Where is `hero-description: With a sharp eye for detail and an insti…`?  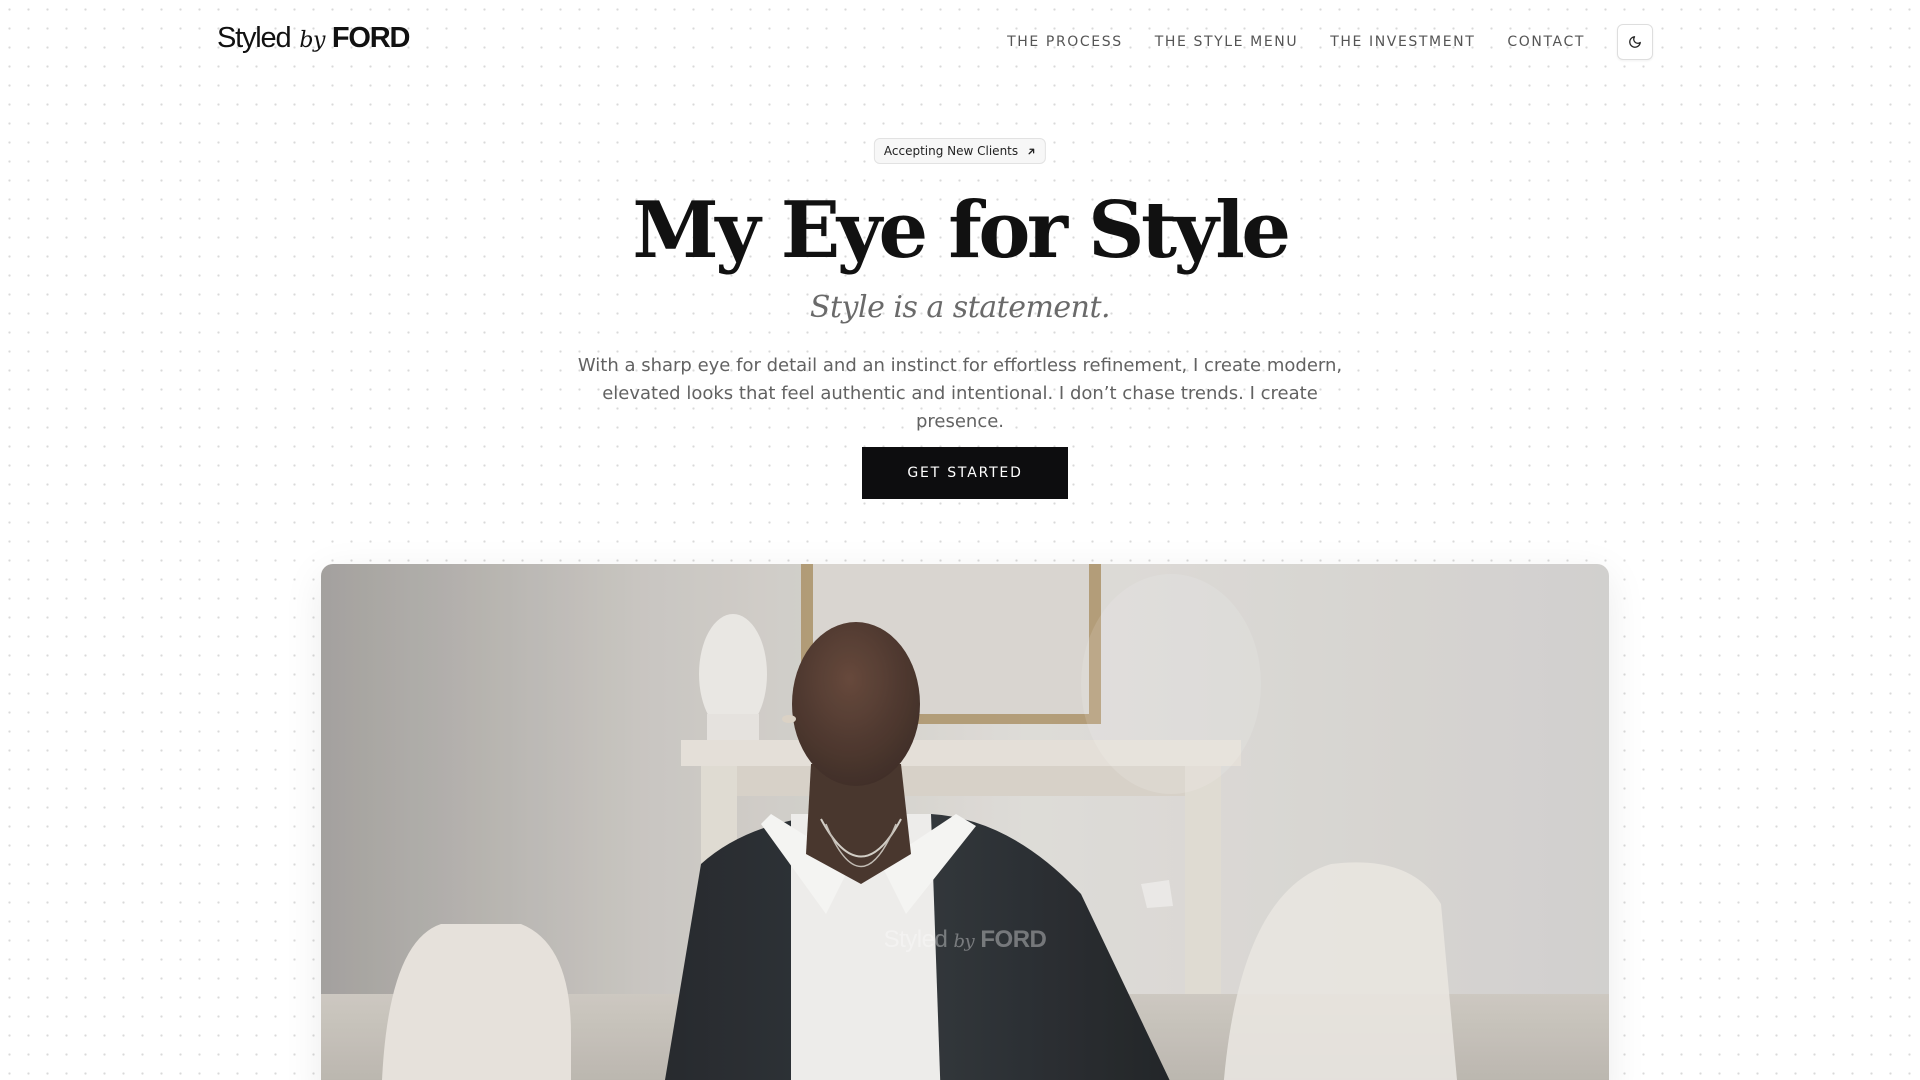
hero-description: With a sharp eye for detail and an insti… is located at coordinates (960, 394).